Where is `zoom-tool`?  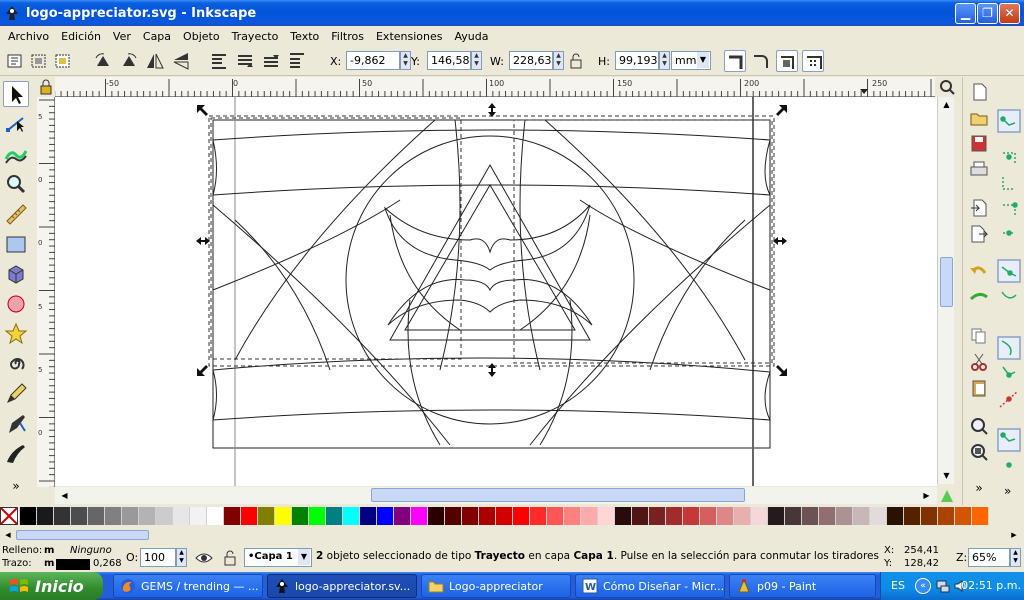
zoom-tool is located at coordinates (16, 184).